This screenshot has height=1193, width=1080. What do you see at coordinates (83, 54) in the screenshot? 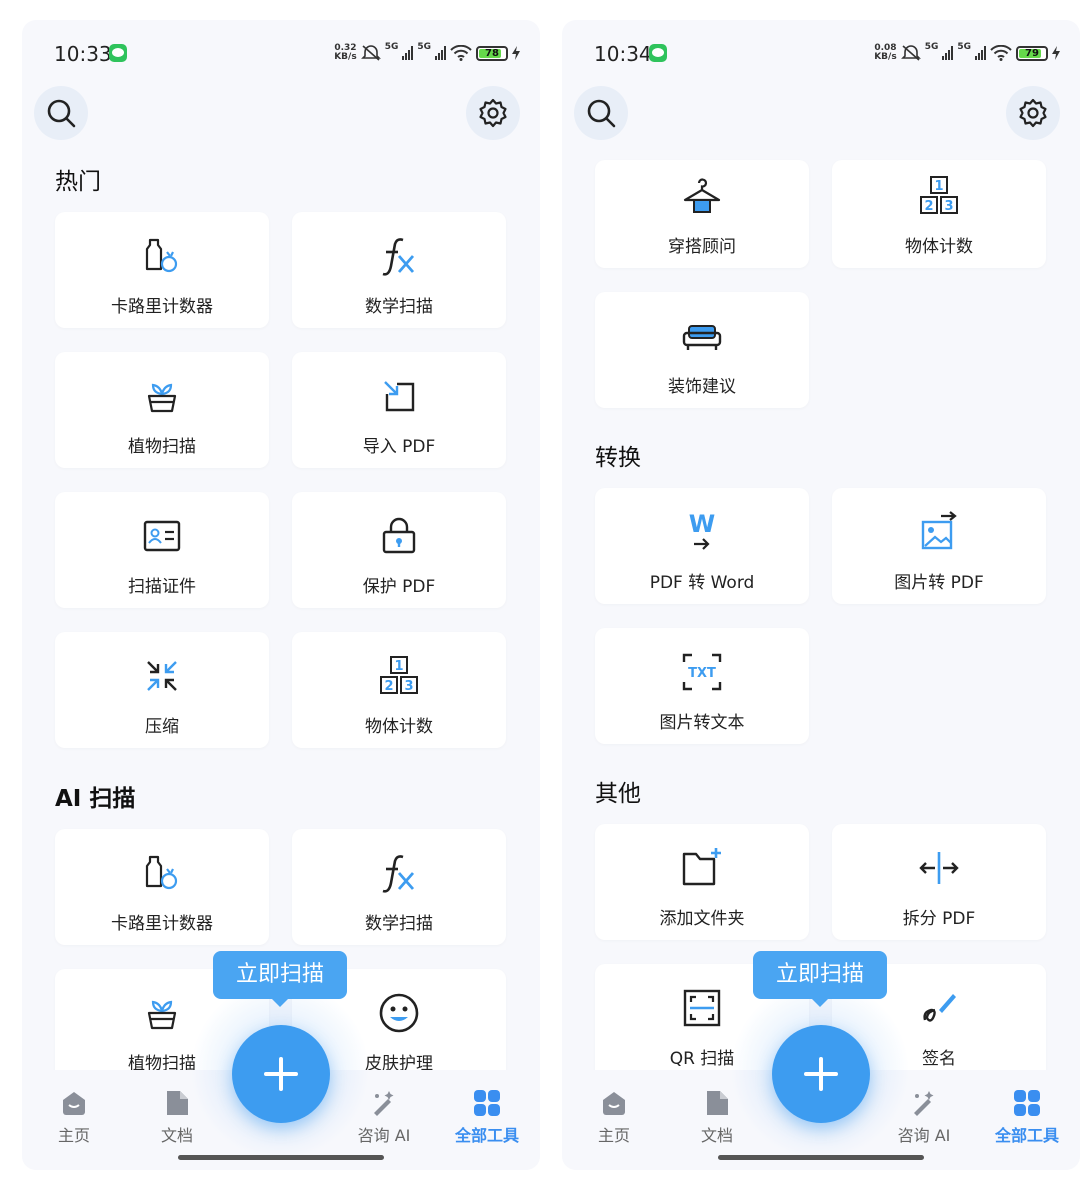
I see `status-time: 10:33` at bounding box center [83, 54].